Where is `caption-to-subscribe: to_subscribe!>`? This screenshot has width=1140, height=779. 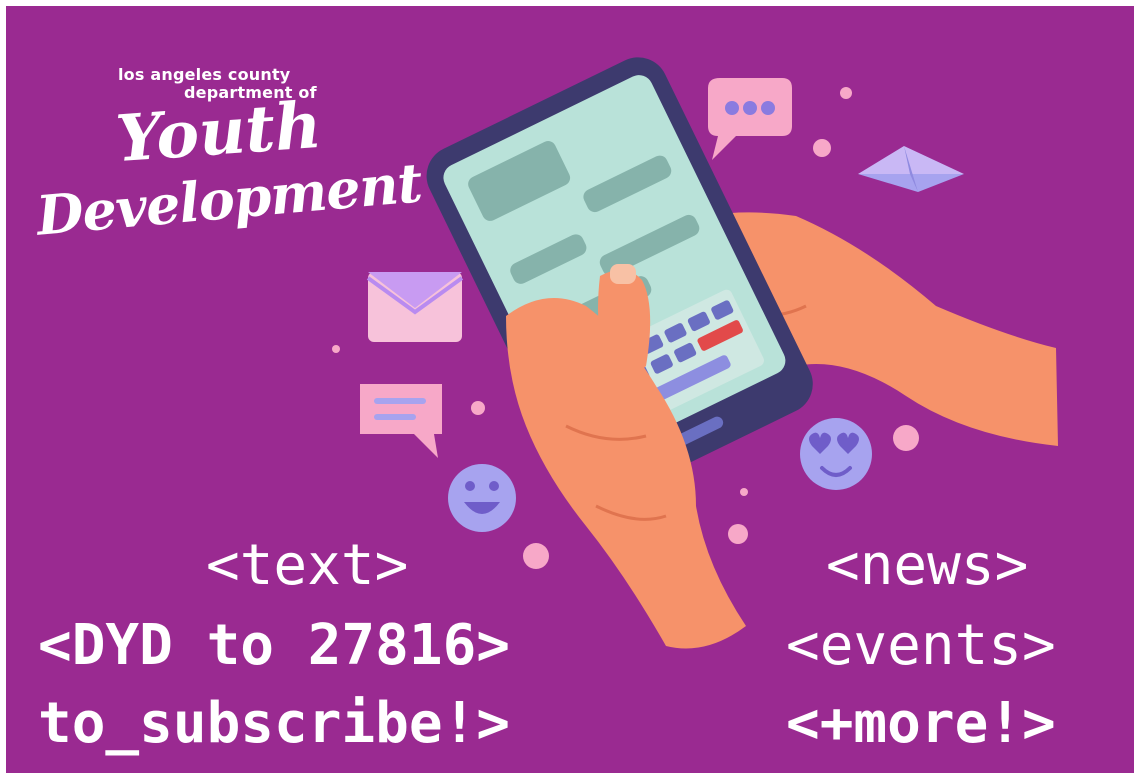
caption-to-subscribe: to_subscribe!> is located at coordinates (274, 723).